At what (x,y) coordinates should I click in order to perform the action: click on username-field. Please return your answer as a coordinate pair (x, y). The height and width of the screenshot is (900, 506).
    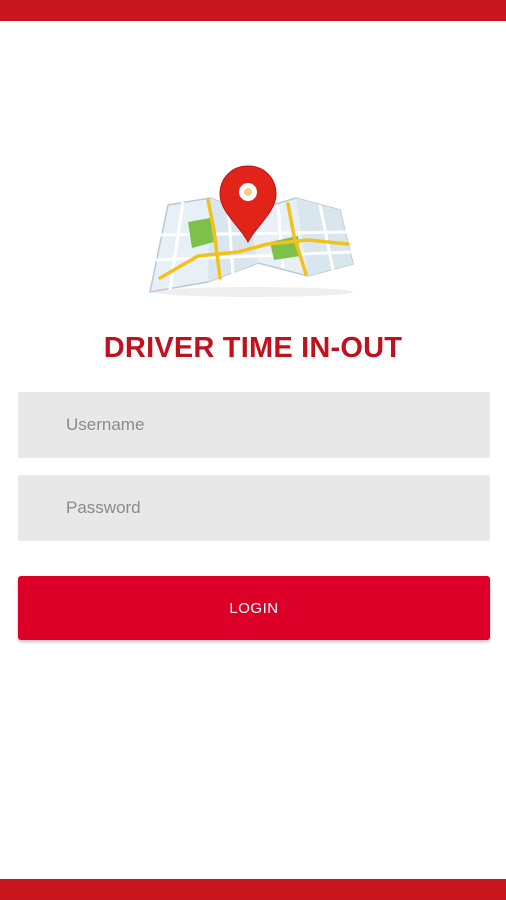
    Looking at the image, I should click on (254, 425).